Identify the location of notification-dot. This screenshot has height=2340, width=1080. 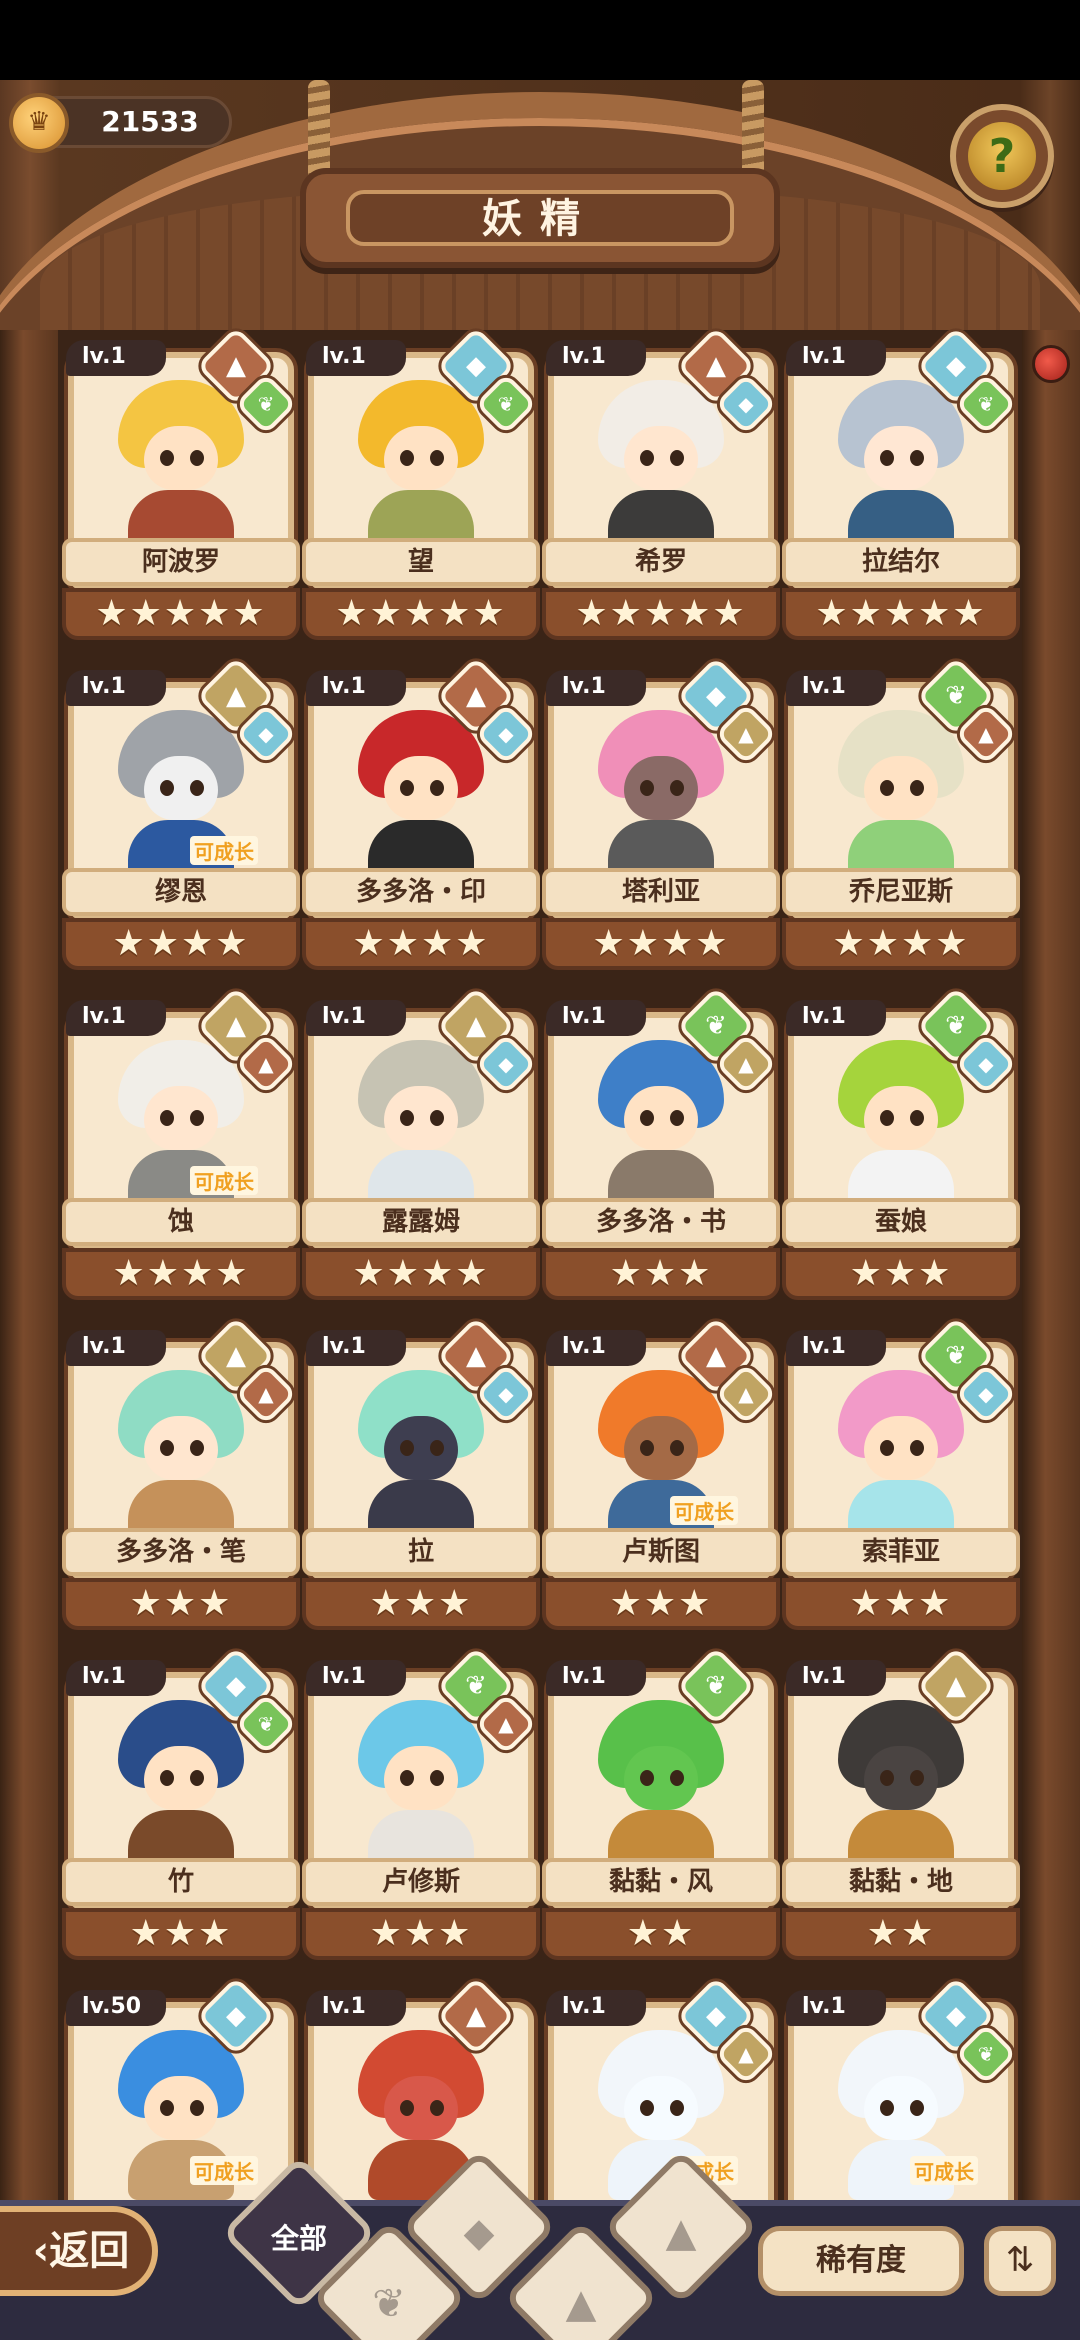
(1051, 364).